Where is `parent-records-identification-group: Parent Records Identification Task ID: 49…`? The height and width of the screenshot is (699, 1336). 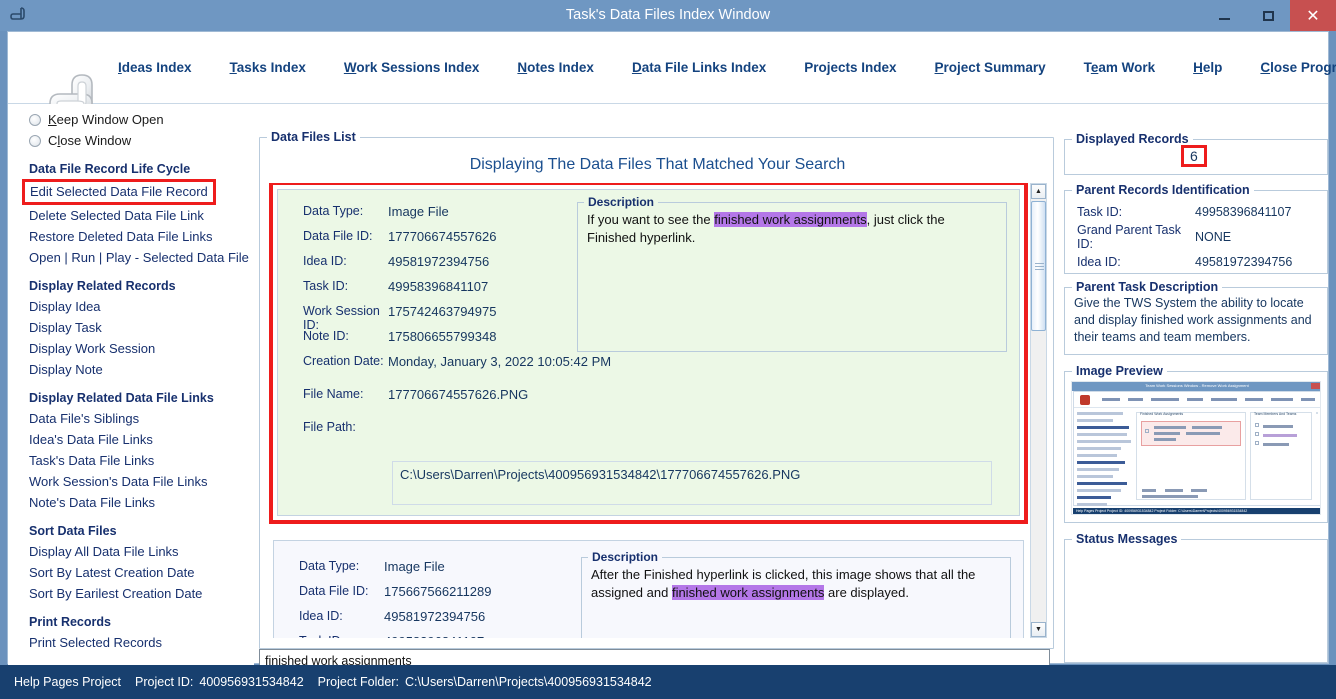 parent-records-identification-group: Parent Records Identification Task ID: 49… is located at coordinates (1196, 228).